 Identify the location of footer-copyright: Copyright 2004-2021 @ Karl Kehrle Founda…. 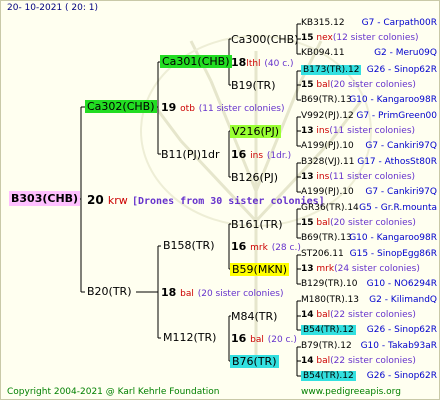
(113, 392).